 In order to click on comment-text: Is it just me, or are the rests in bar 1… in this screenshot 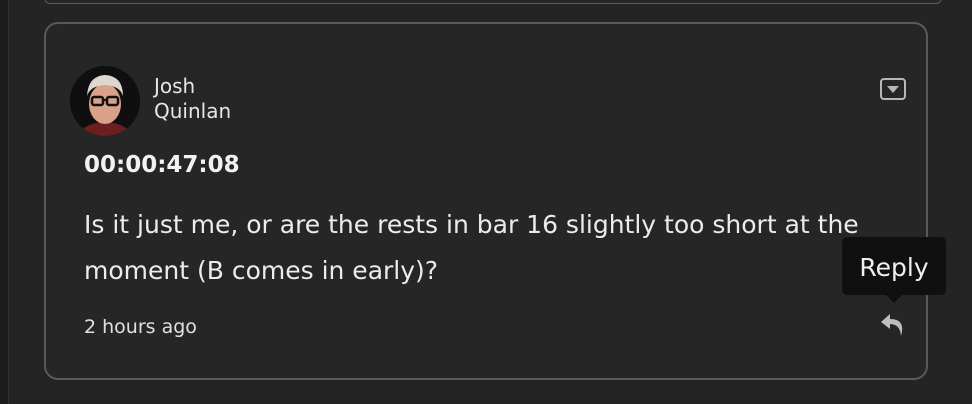, I will do `click(471, 247)`.